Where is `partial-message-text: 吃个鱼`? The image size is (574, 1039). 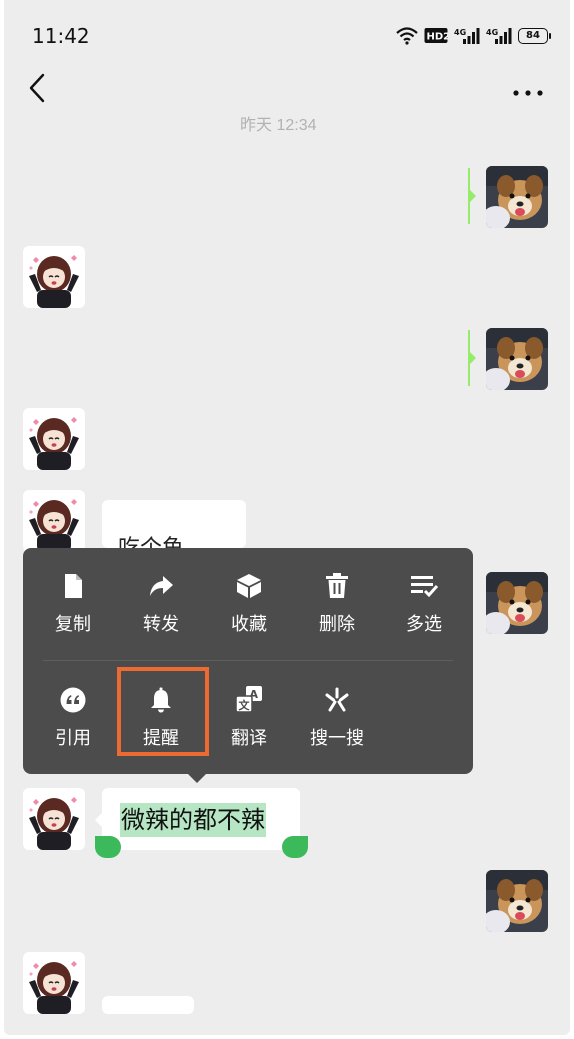 partial-message-text: 吃个鱼 is located at coordinates (151, 539).